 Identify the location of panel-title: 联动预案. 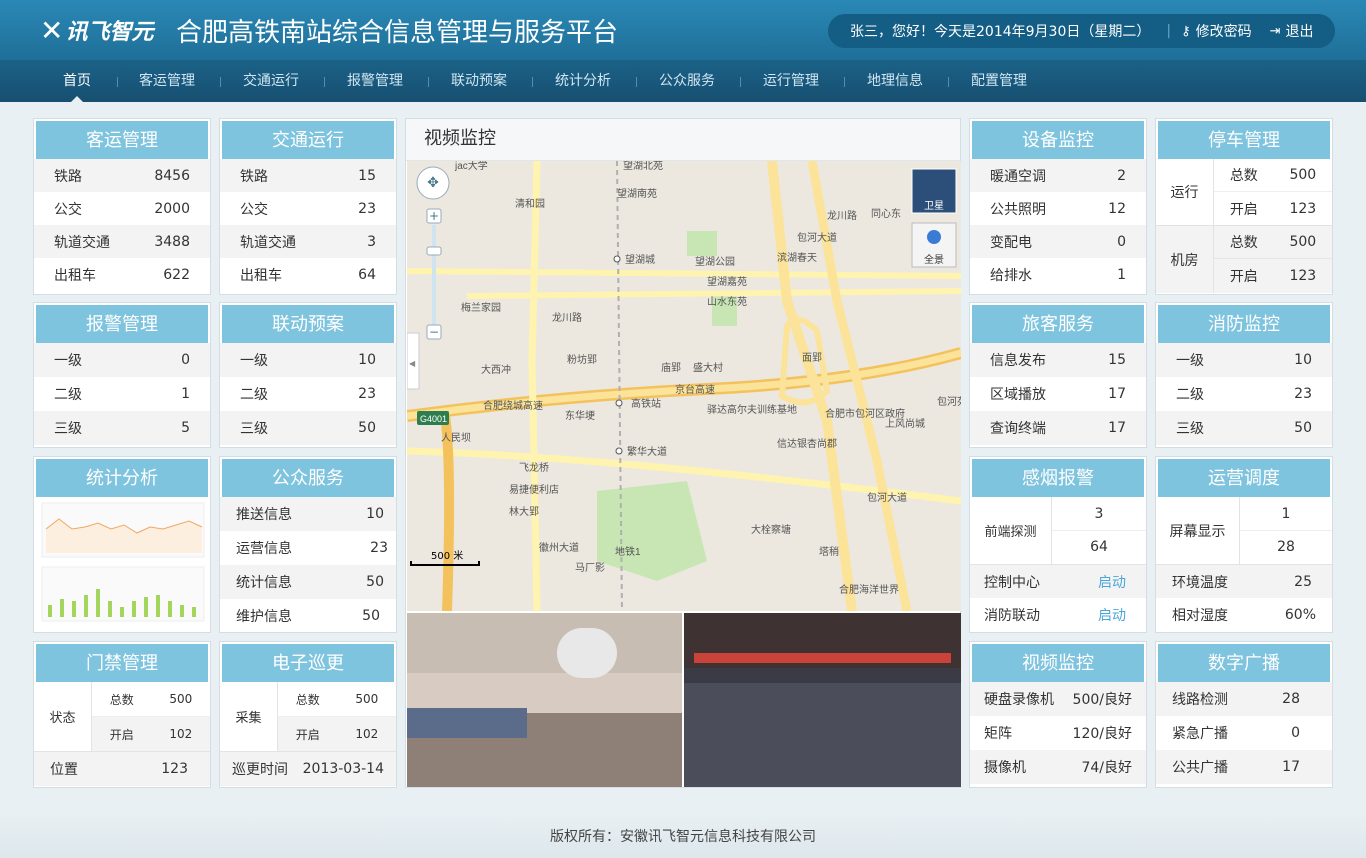
(308, 323).